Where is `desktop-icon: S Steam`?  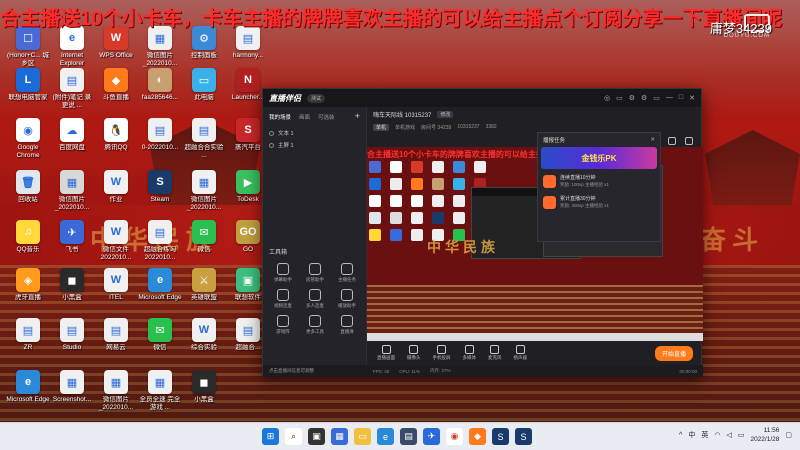
desktop-icon: S Steam is located at coordinates (160, 187).